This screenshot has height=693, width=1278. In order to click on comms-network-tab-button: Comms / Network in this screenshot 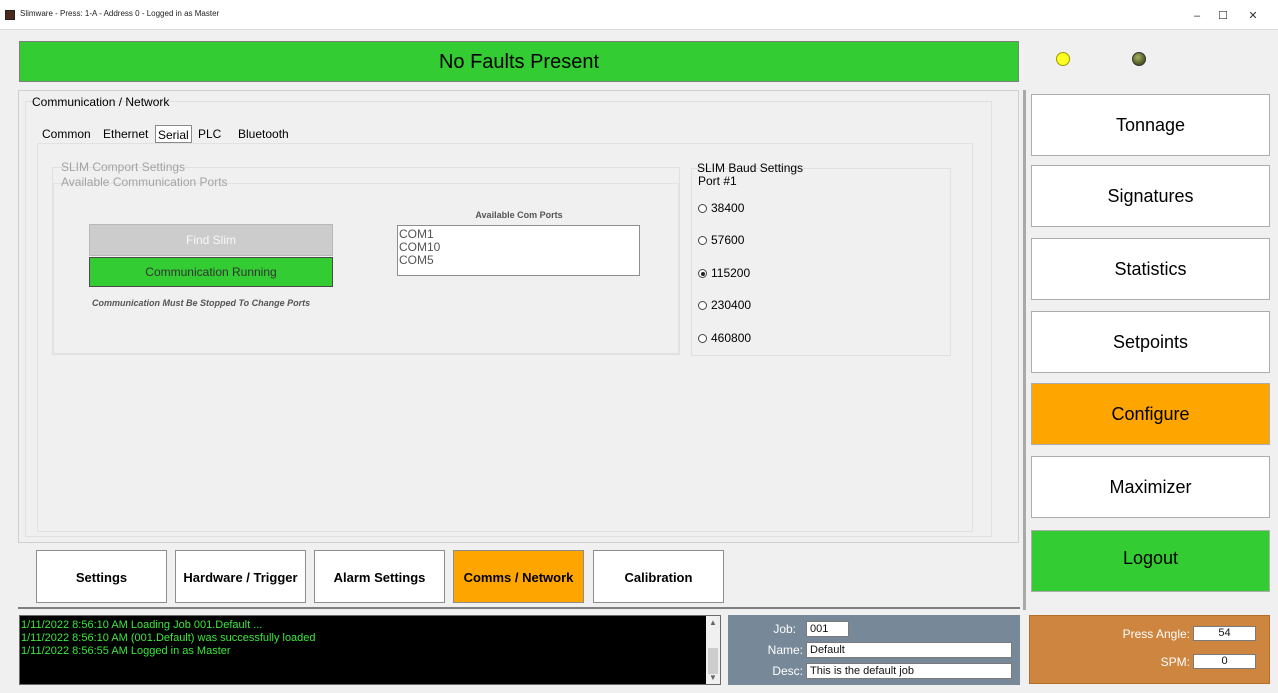, I will do `click(518, 576)`.